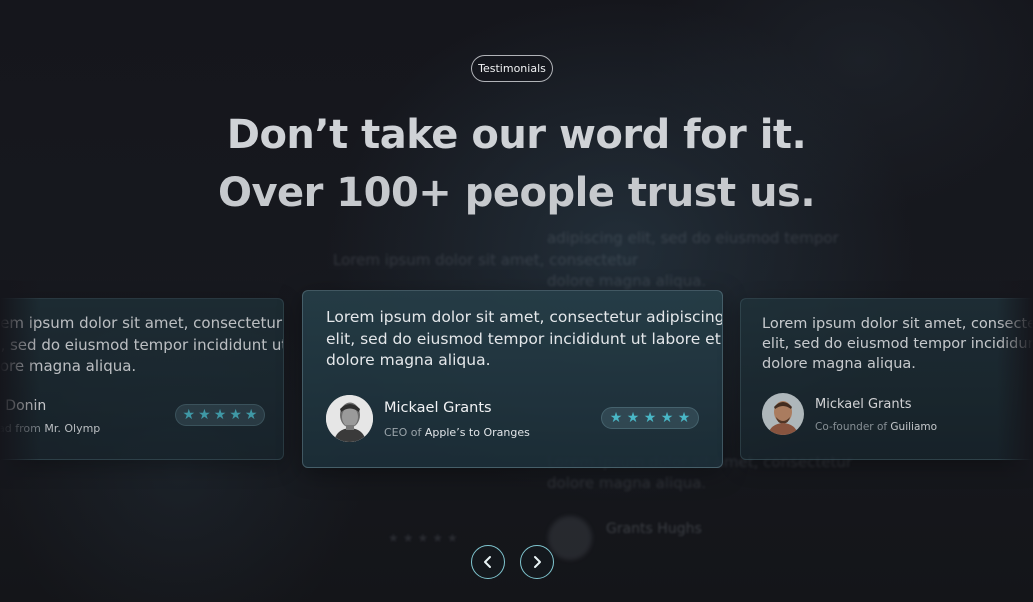 The width and height of the screenshot is (1033, 602). I want to click on ghost-text-3: dolore magna aliqua., so click(627, 281).